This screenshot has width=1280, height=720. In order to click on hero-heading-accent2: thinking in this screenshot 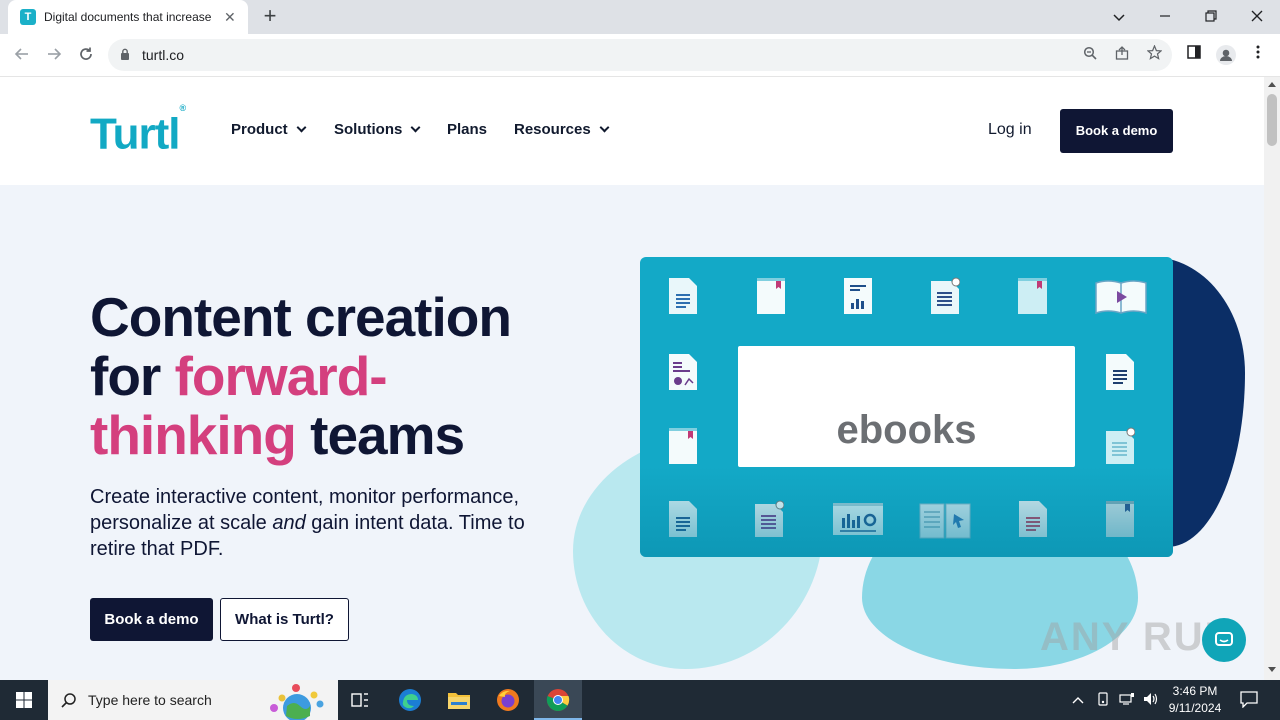, I will do `click(193, 435)`.